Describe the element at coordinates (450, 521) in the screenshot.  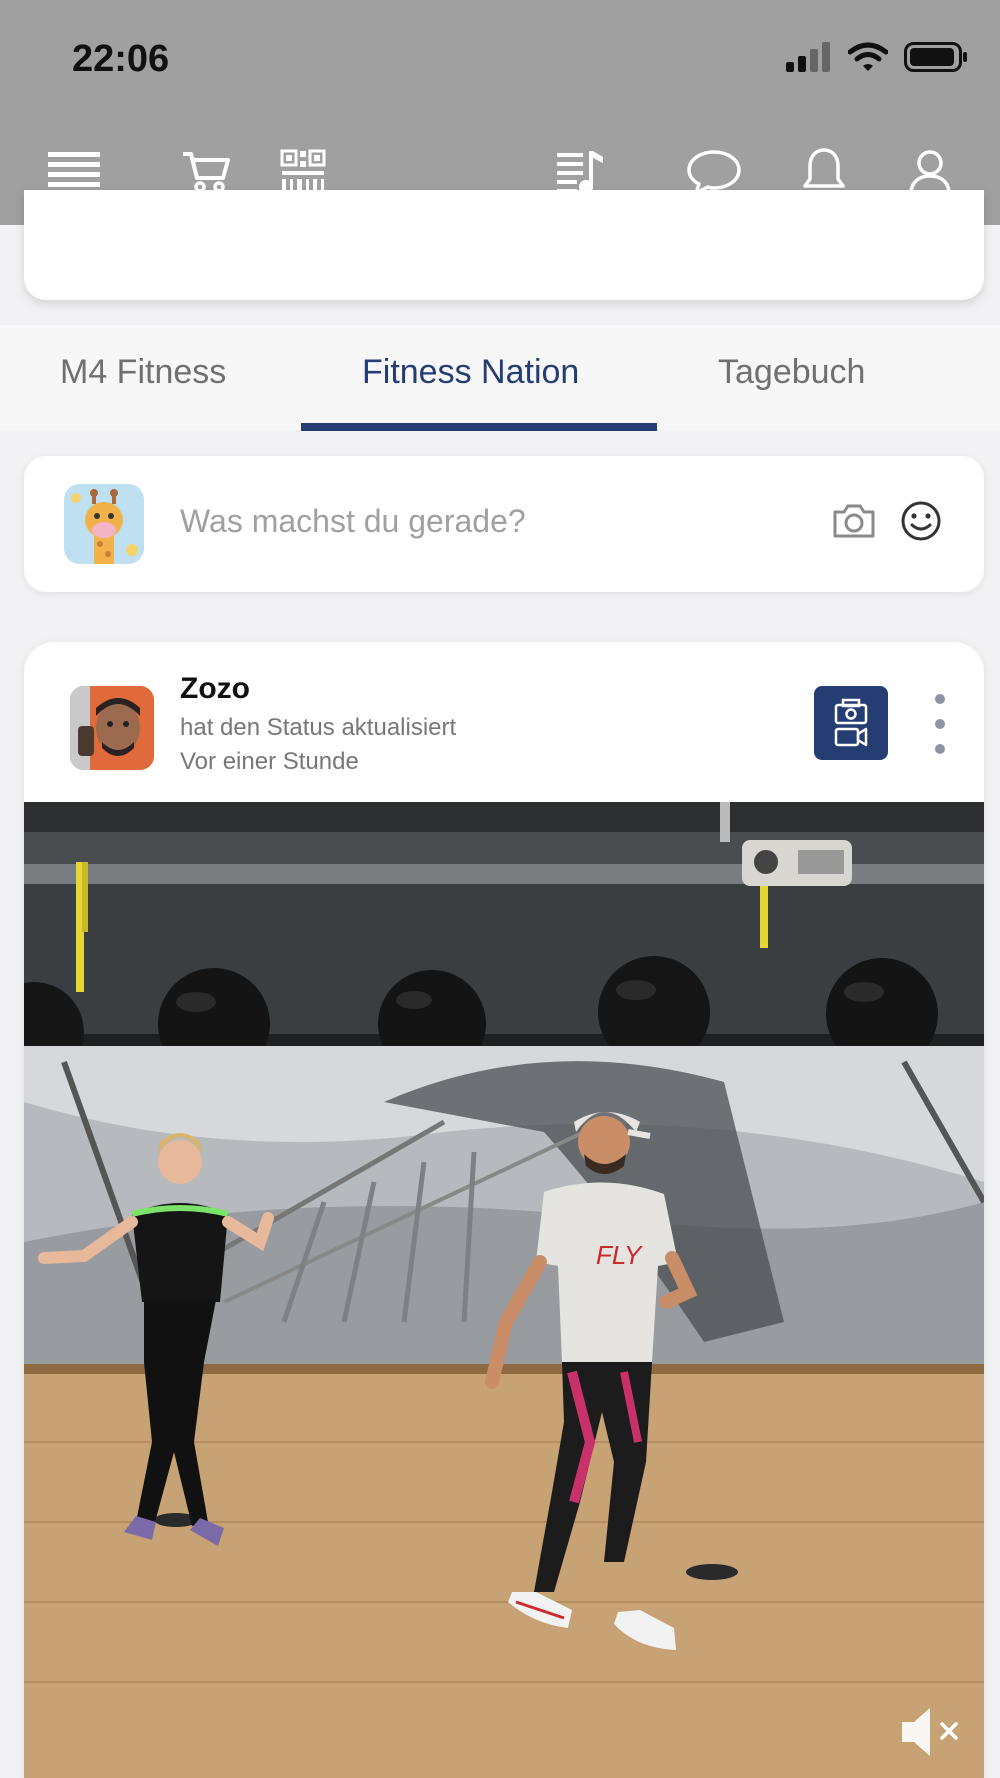
I see `status-input` at that location.